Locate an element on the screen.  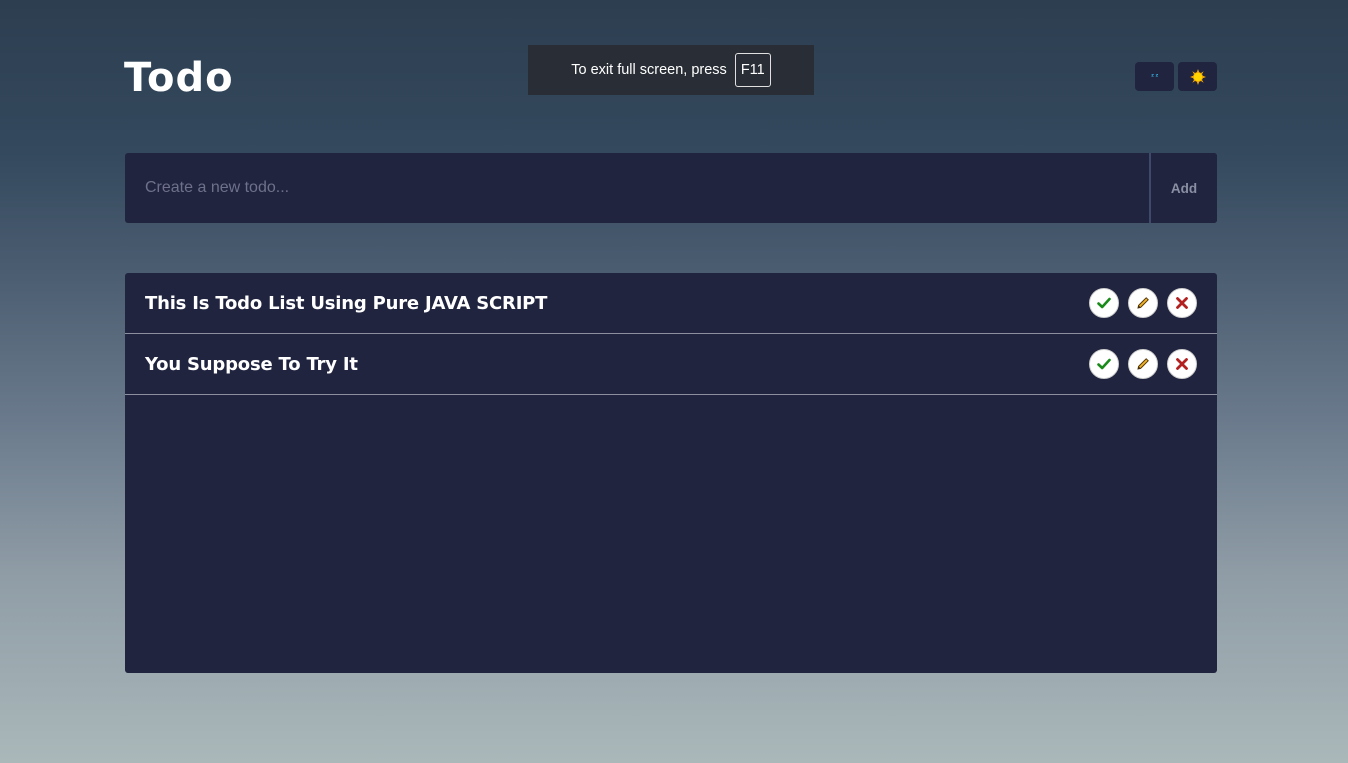
sleep-icon: ᶻᶻ is located at coordinates (1154, 76).